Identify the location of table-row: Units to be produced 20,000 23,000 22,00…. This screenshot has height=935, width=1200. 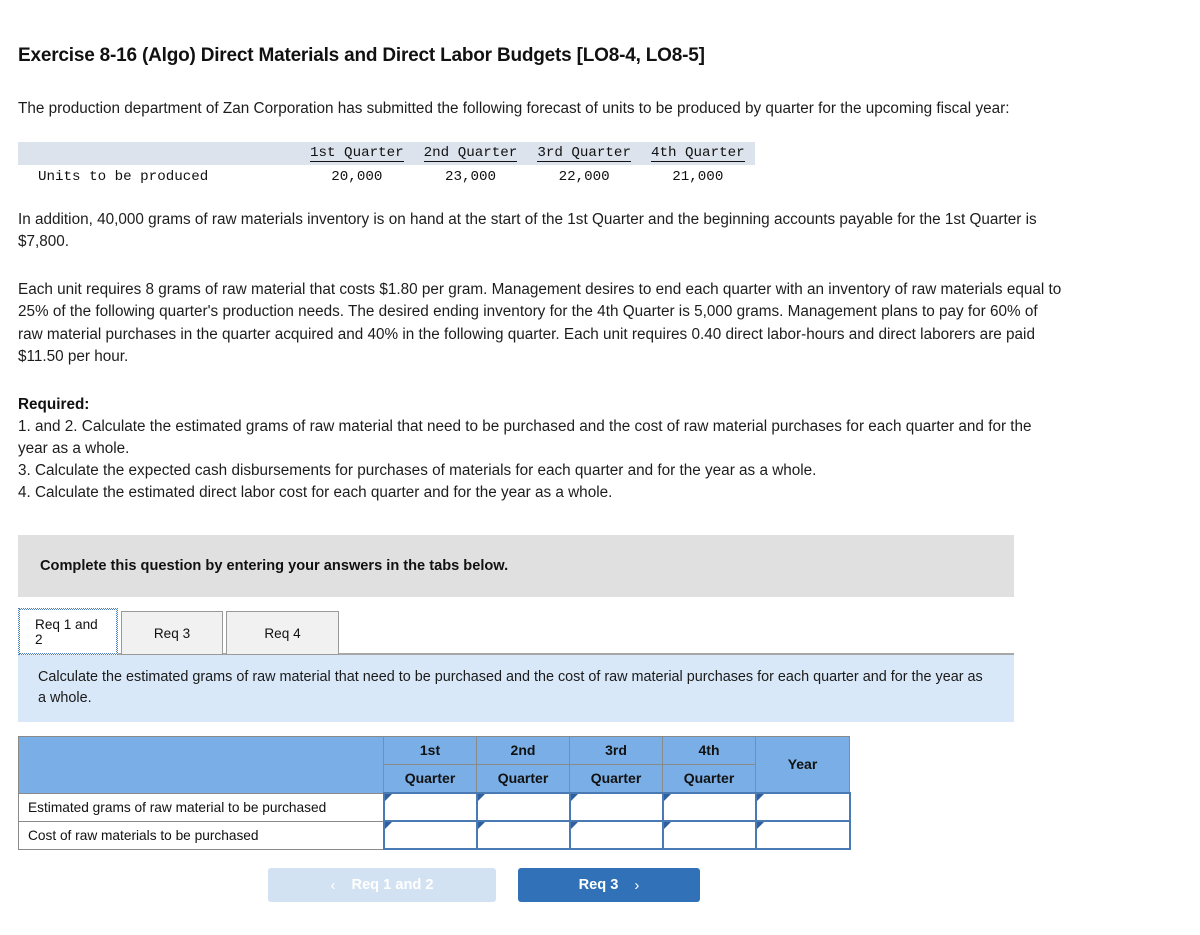
(386, 176).